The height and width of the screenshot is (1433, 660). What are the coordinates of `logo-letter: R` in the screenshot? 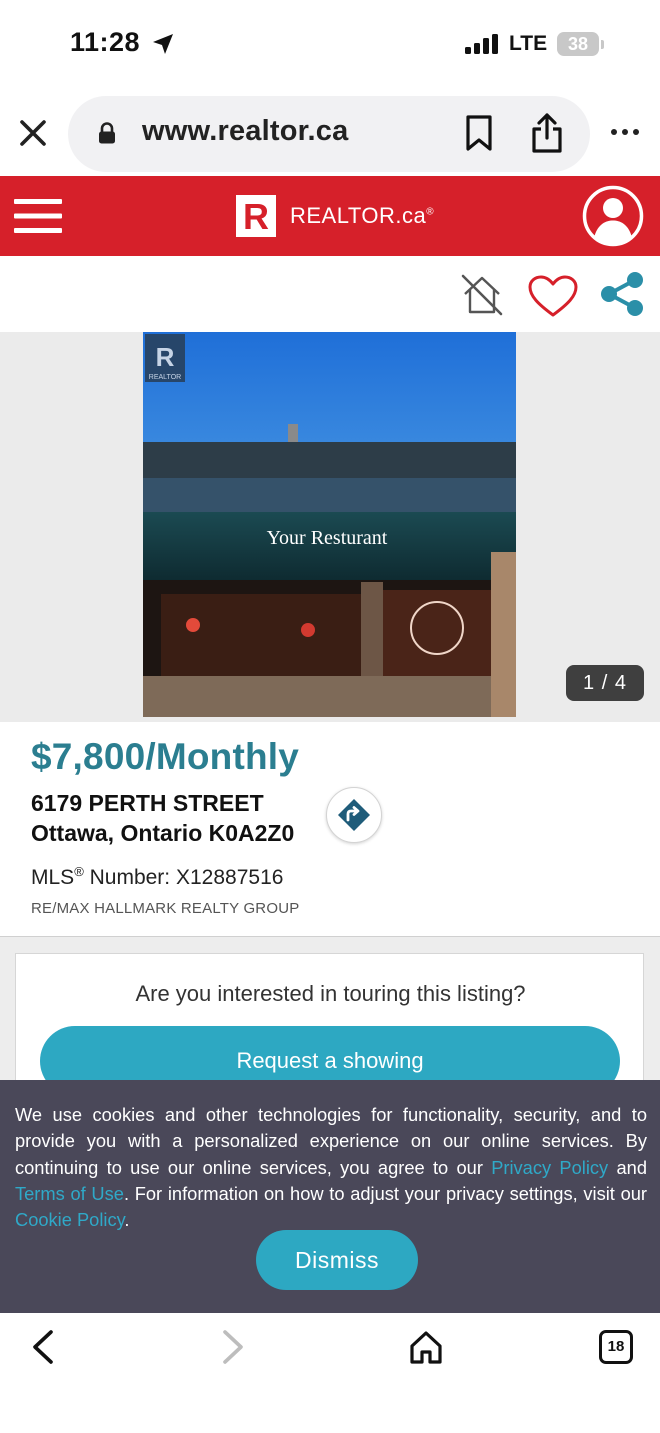 It's located at (256, 216).